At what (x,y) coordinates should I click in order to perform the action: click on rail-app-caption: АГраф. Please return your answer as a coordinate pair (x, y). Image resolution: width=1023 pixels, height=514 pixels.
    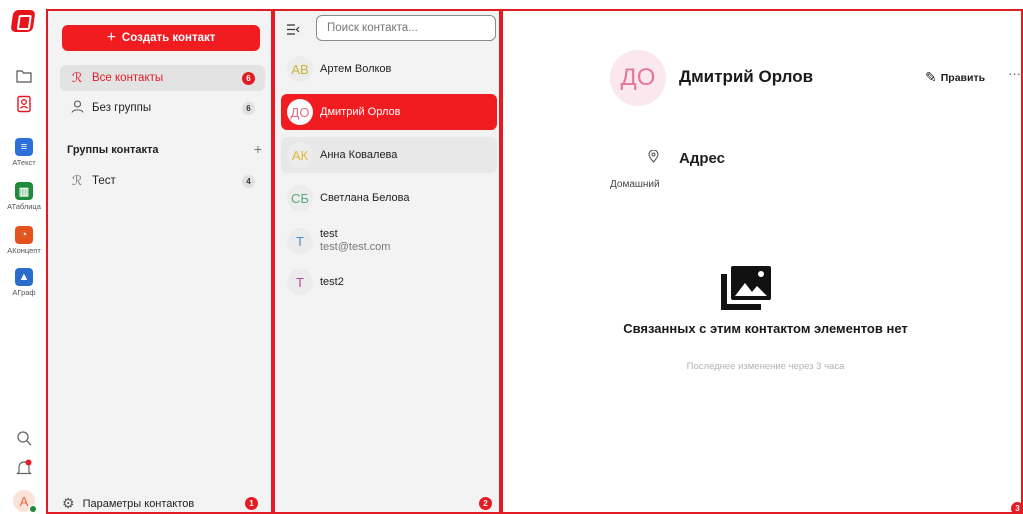
    Looking at the image, I should click on (24, 292).